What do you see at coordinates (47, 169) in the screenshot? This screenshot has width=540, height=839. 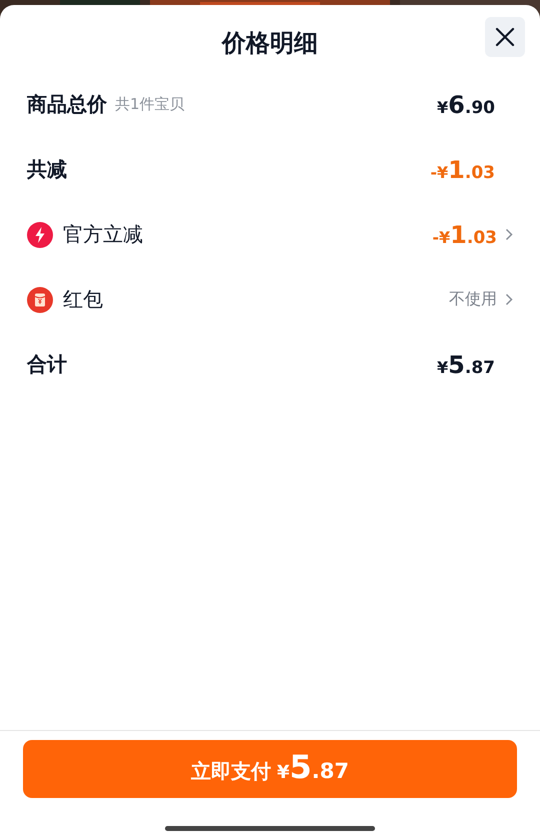 I see `row-label: 共减` at bounding box center [47, 169].